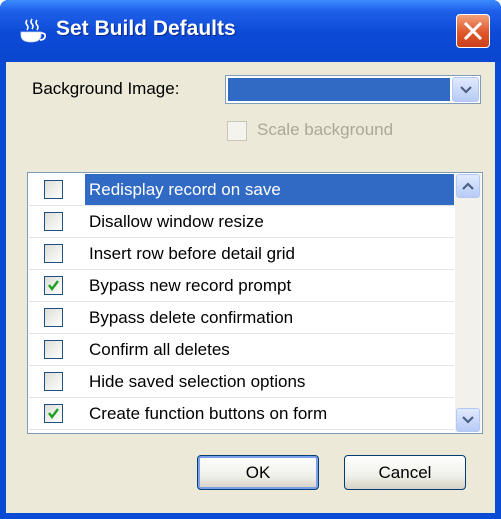 This screenshot has height=519, width=501. What do you see at coordinates (106, 88) in the screenshot?
I see `background-image-label: Background Image:` at bounding box center [106, 88].